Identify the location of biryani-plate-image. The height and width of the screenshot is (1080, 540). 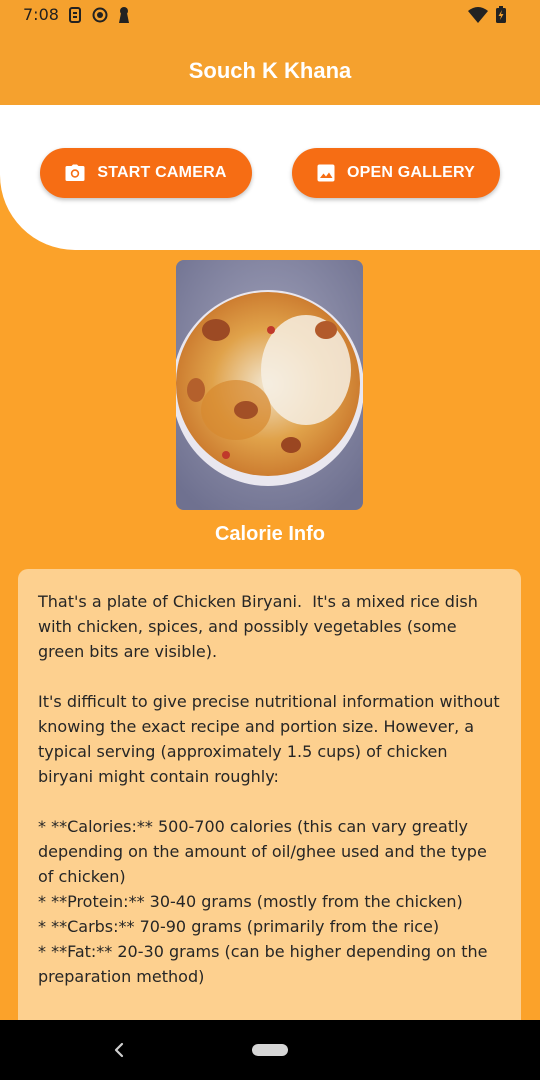
(269, 385).